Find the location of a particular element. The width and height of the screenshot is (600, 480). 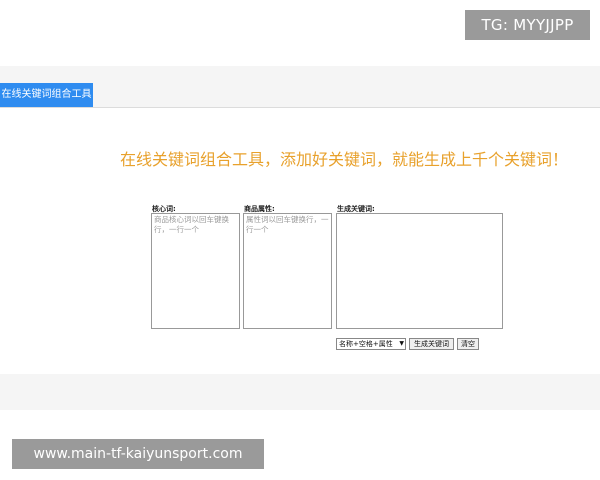

attribute-words-textarea is located at coordinates (287, 271).